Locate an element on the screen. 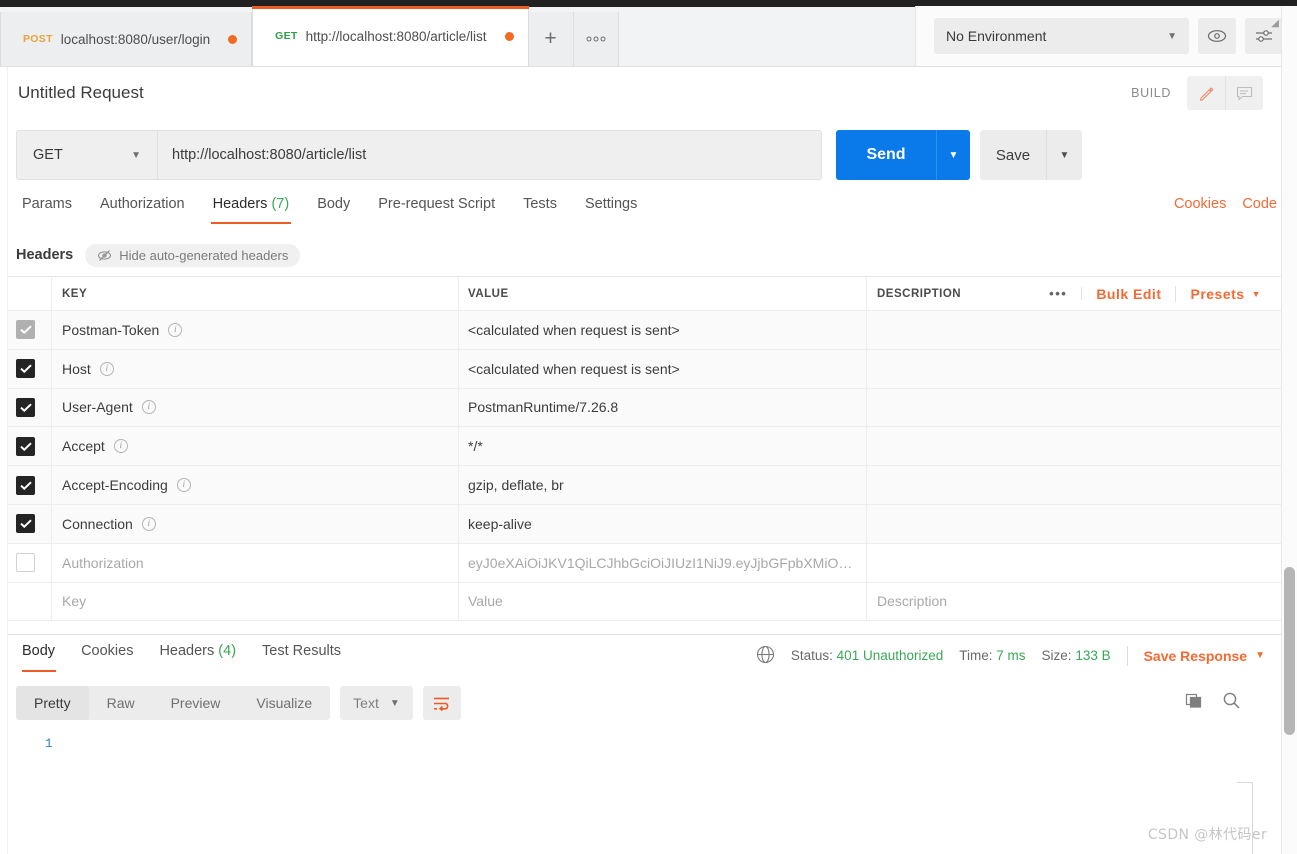  copy-icon is located at coordinates (1193, 700).